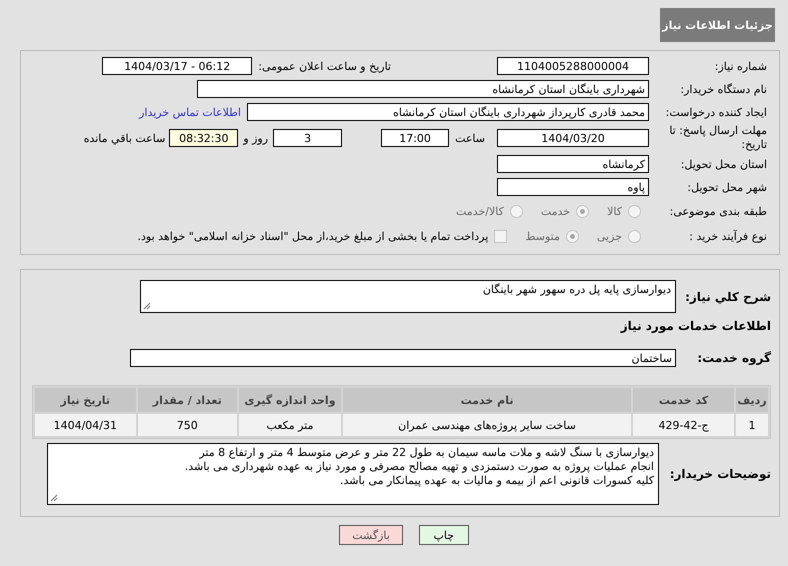 Image resolution: width=788 pixels, height=566 pixels. Describe the element at coordinates (324, 66) in the screenshot. I see `field-label: تاریخ و ساعت اعلان عمومی:` at that location.